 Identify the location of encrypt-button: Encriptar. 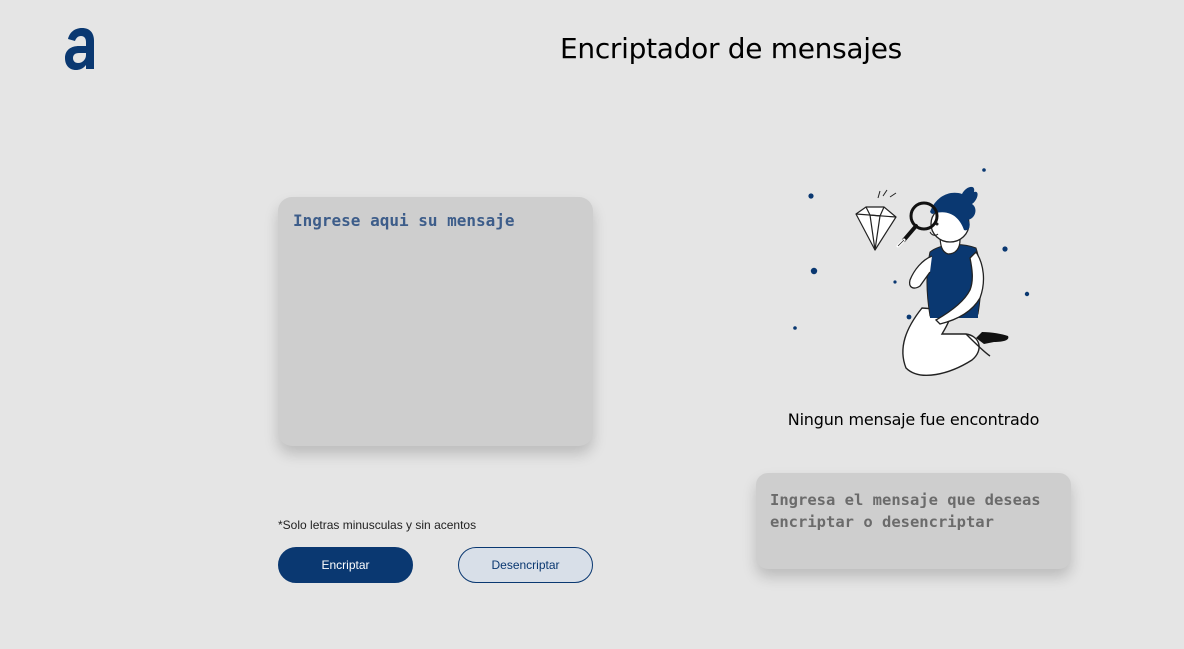
(345, 565).